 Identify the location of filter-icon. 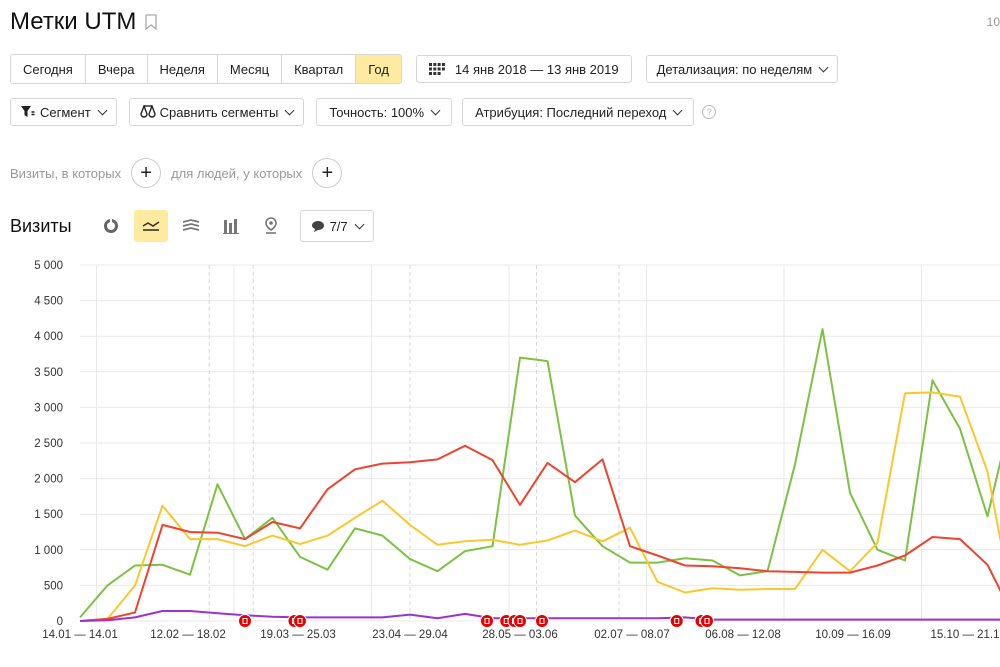
(28, 112).